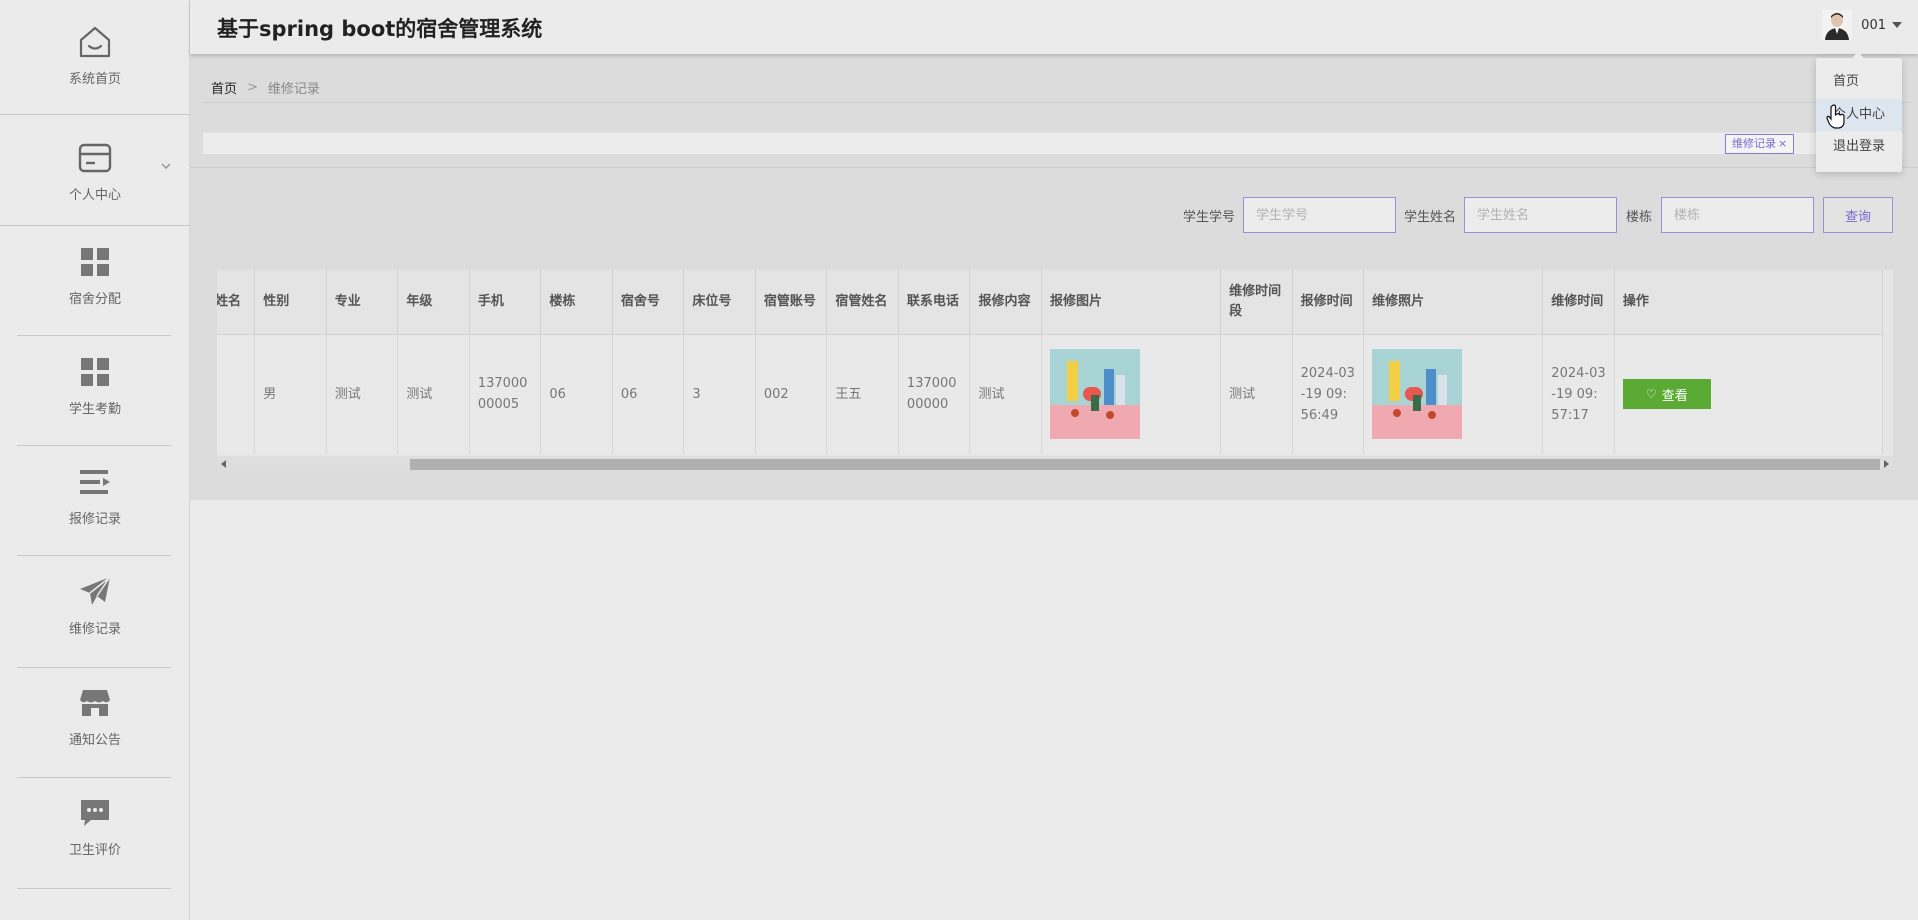 Image resolution: width=1918 pixels, height=920 pixels. I want to click on cell-building: 06, so click(576, 394).